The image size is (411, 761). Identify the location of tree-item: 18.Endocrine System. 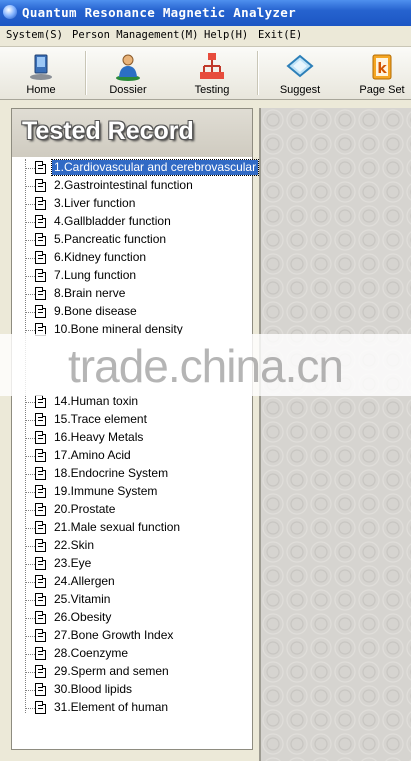
(132, 474).